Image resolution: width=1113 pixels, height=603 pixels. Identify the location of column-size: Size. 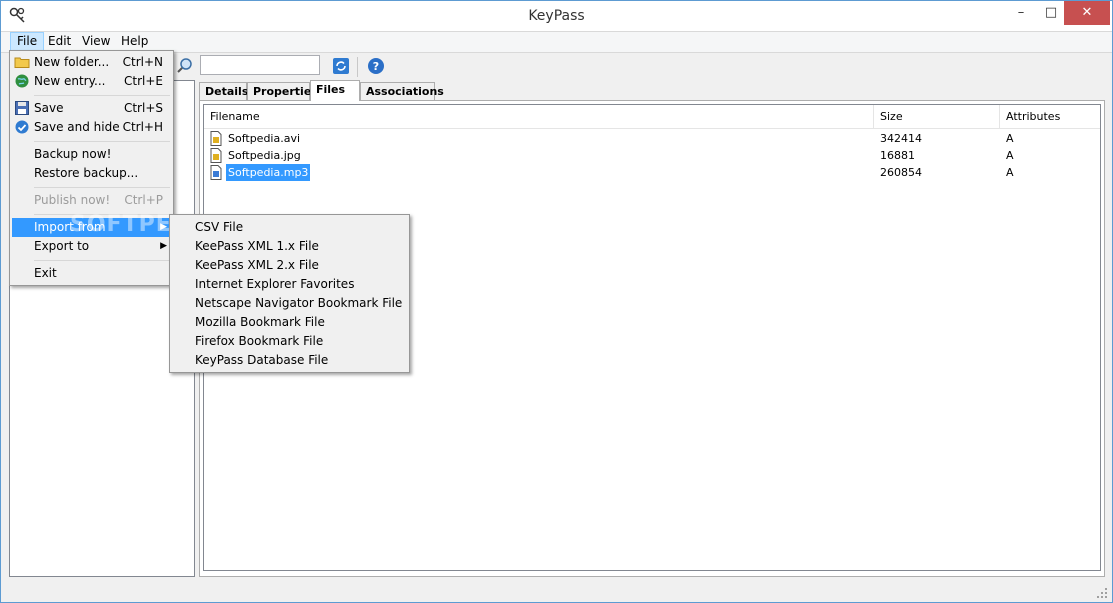
(937, 116).